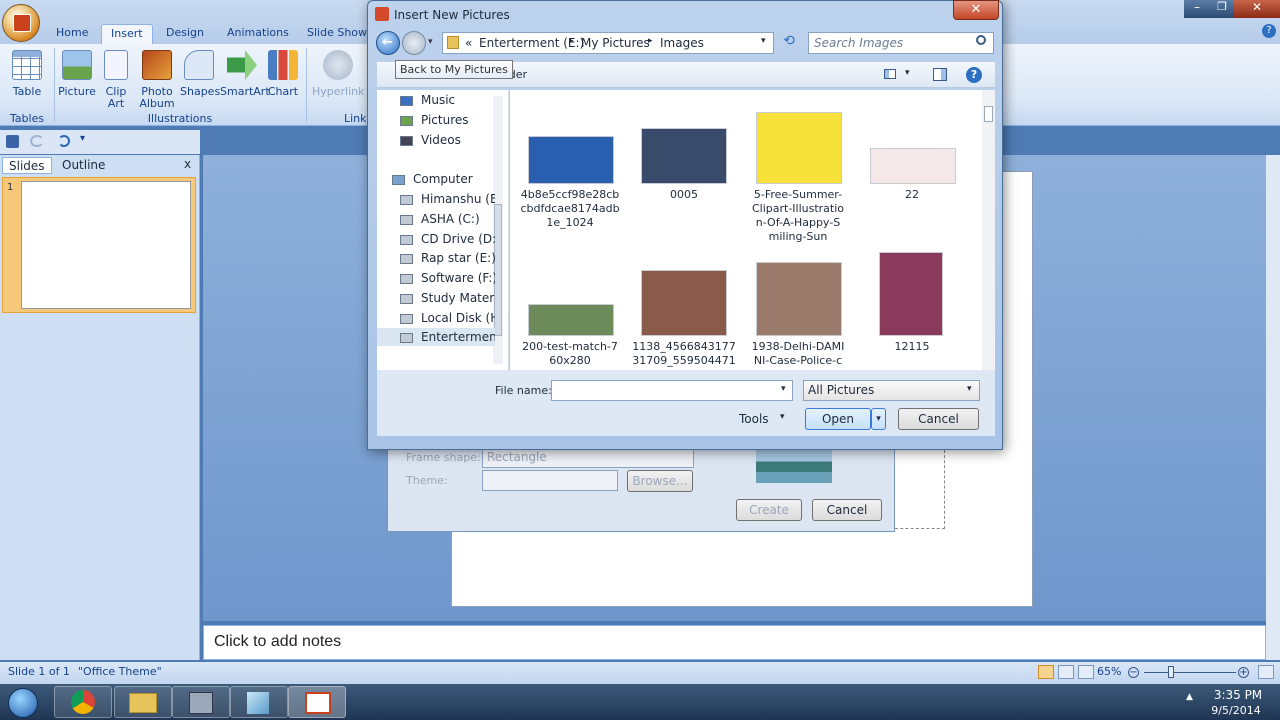 This screenshot has height=720, width=1280. I want to click on nav-item: ASHA (C:), so click(447, 219).